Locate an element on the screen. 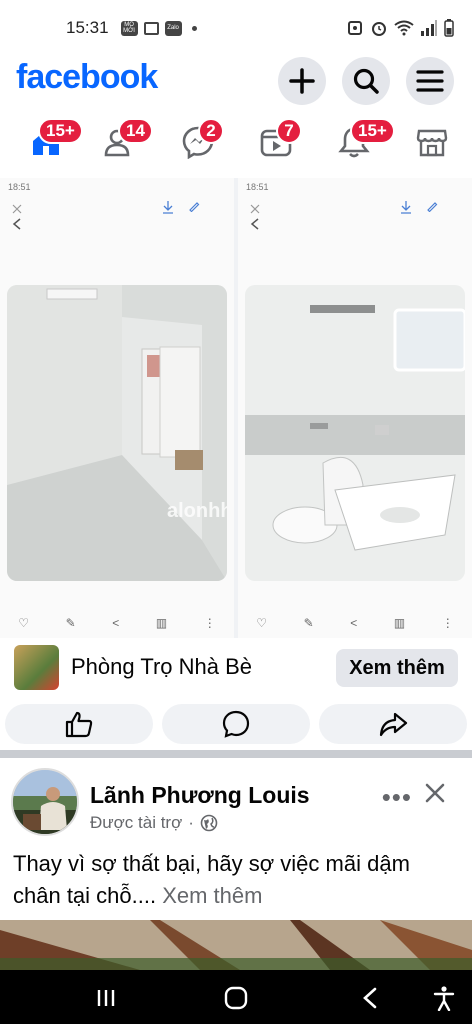 The width and height of the screenshot is (472, 1024). more-options-button: ••• is located at coordinates (397, 797).